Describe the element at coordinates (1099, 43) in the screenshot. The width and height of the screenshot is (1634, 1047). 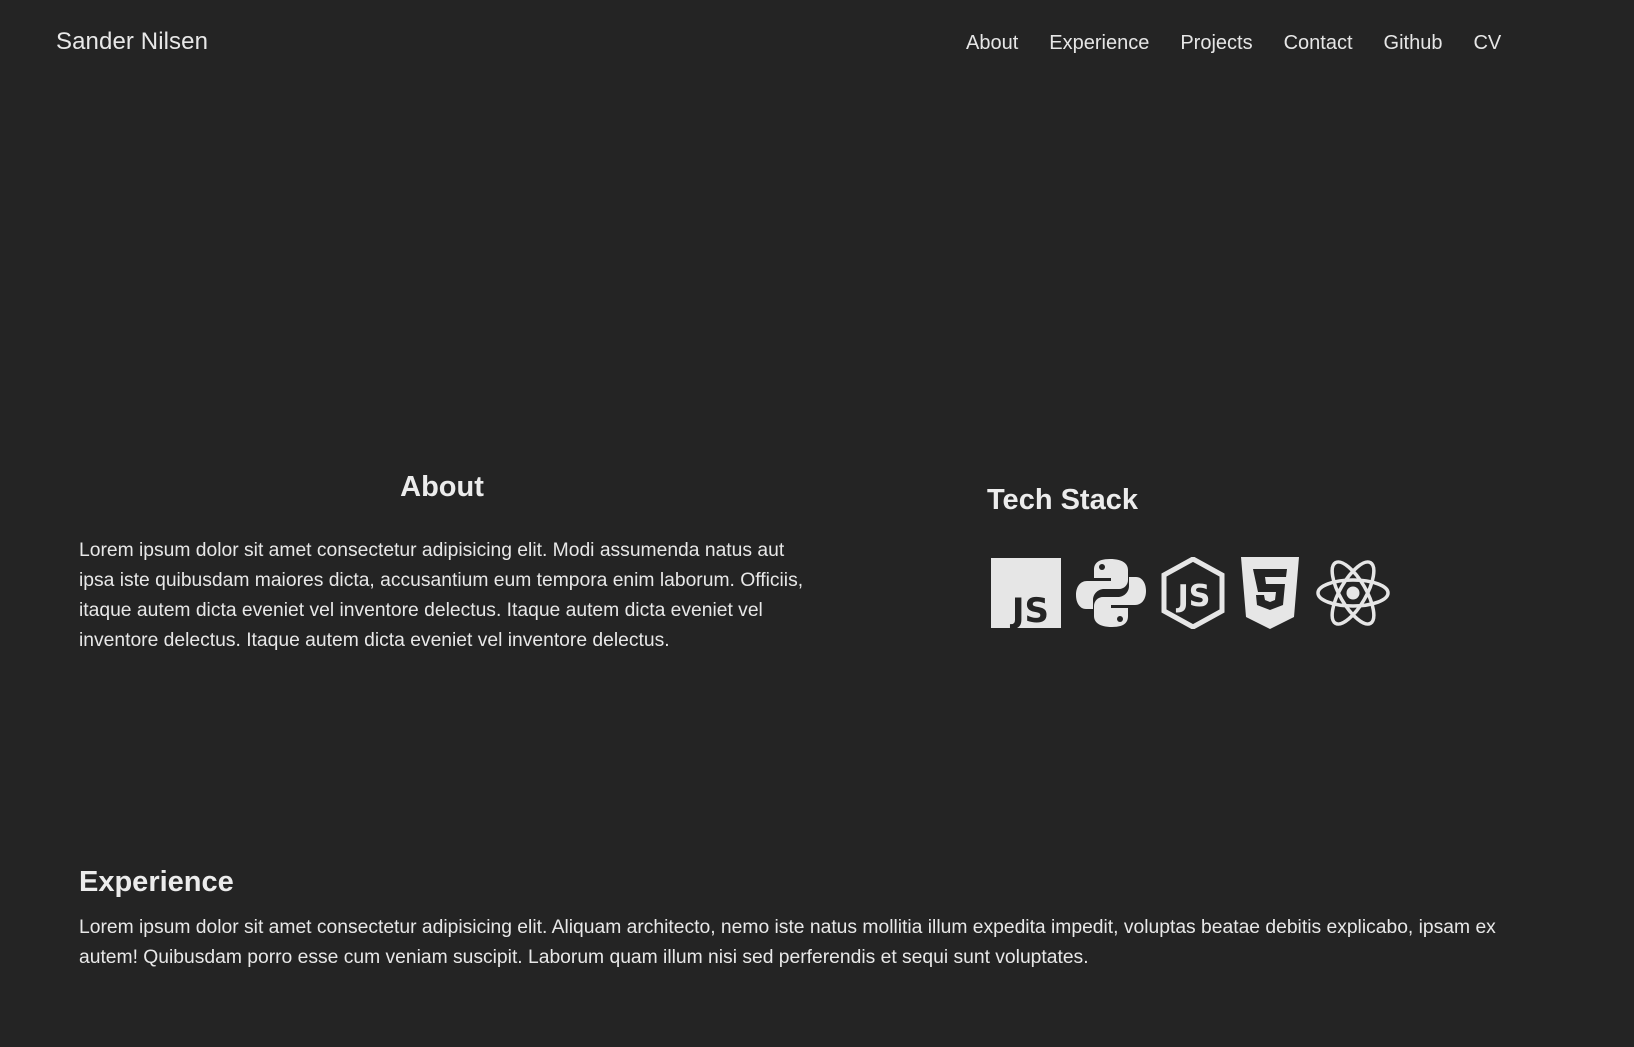
I see `nav-link-experience: Experience` at that location.